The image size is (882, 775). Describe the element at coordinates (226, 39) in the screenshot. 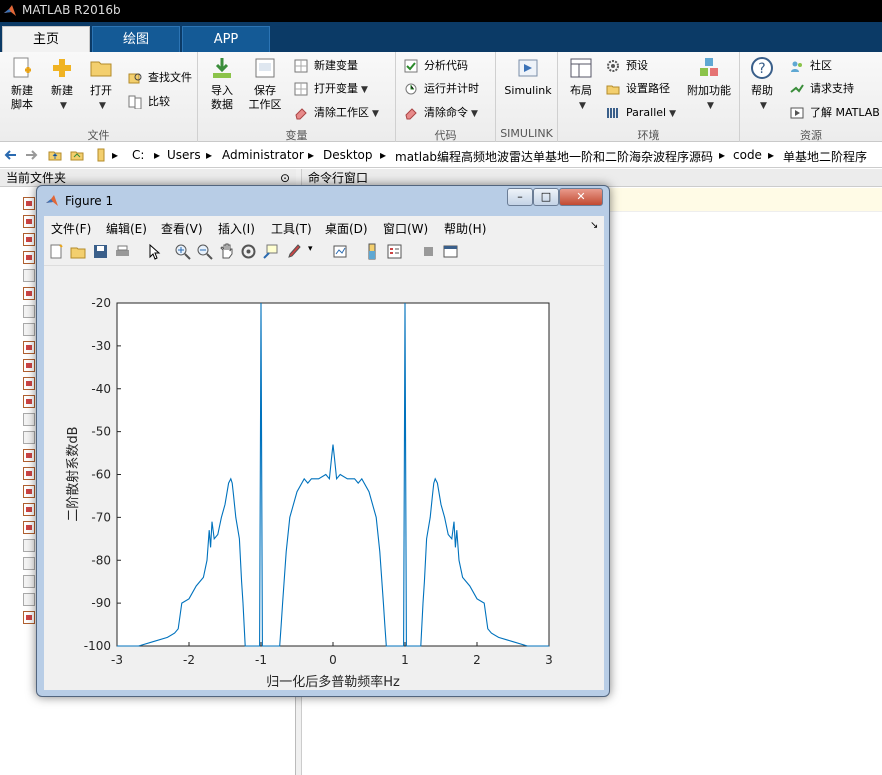

I see `tab-apps: APP` at that location.